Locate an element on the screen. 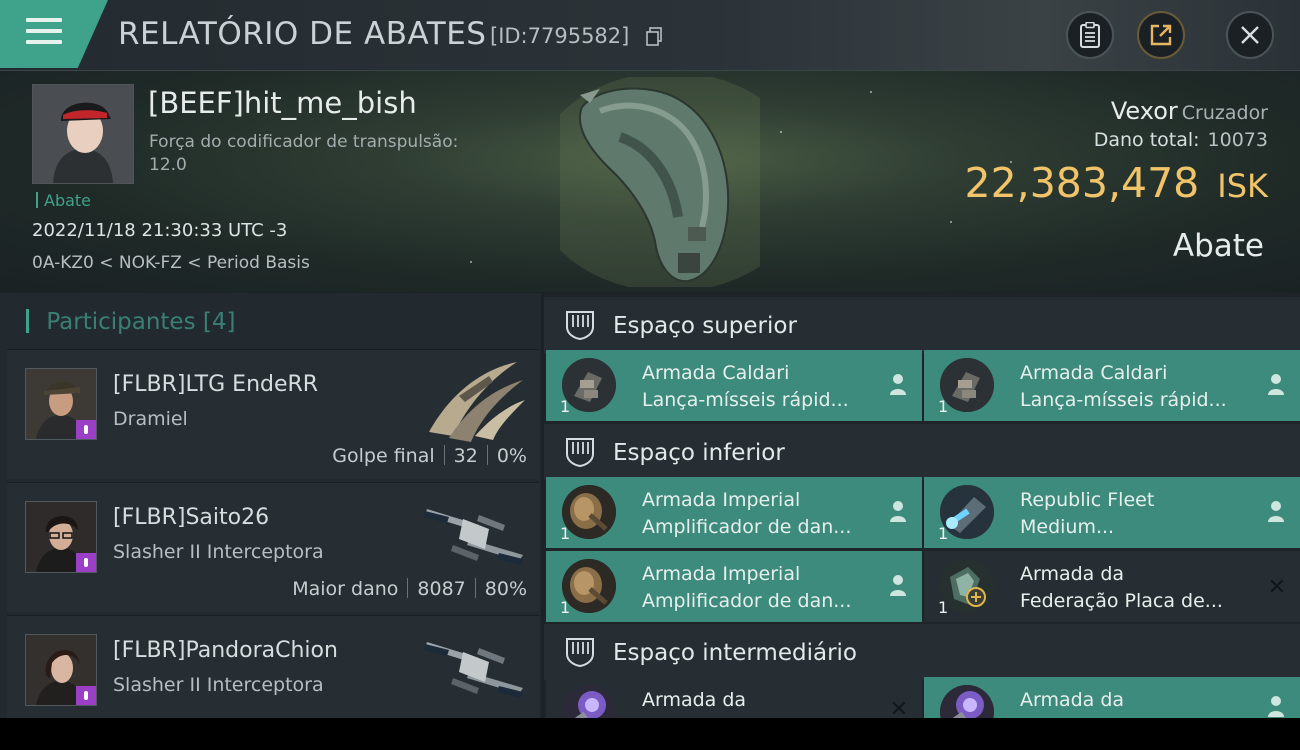 The image size is (1300, 750). share-icon is located at coordinates (1161, 35).